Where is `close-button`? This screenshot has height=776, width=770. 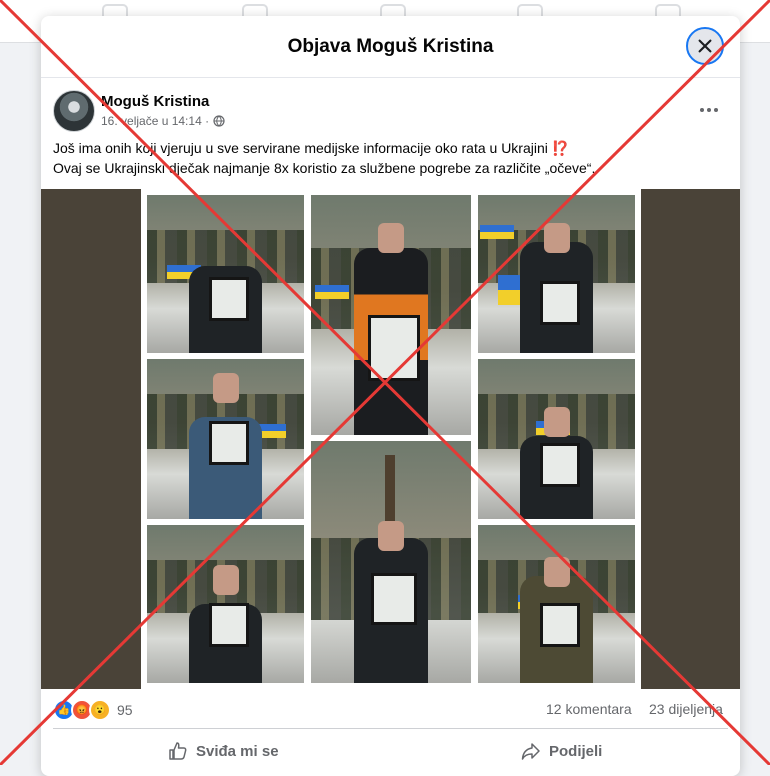 close-button is located at coordinates (705, 46).